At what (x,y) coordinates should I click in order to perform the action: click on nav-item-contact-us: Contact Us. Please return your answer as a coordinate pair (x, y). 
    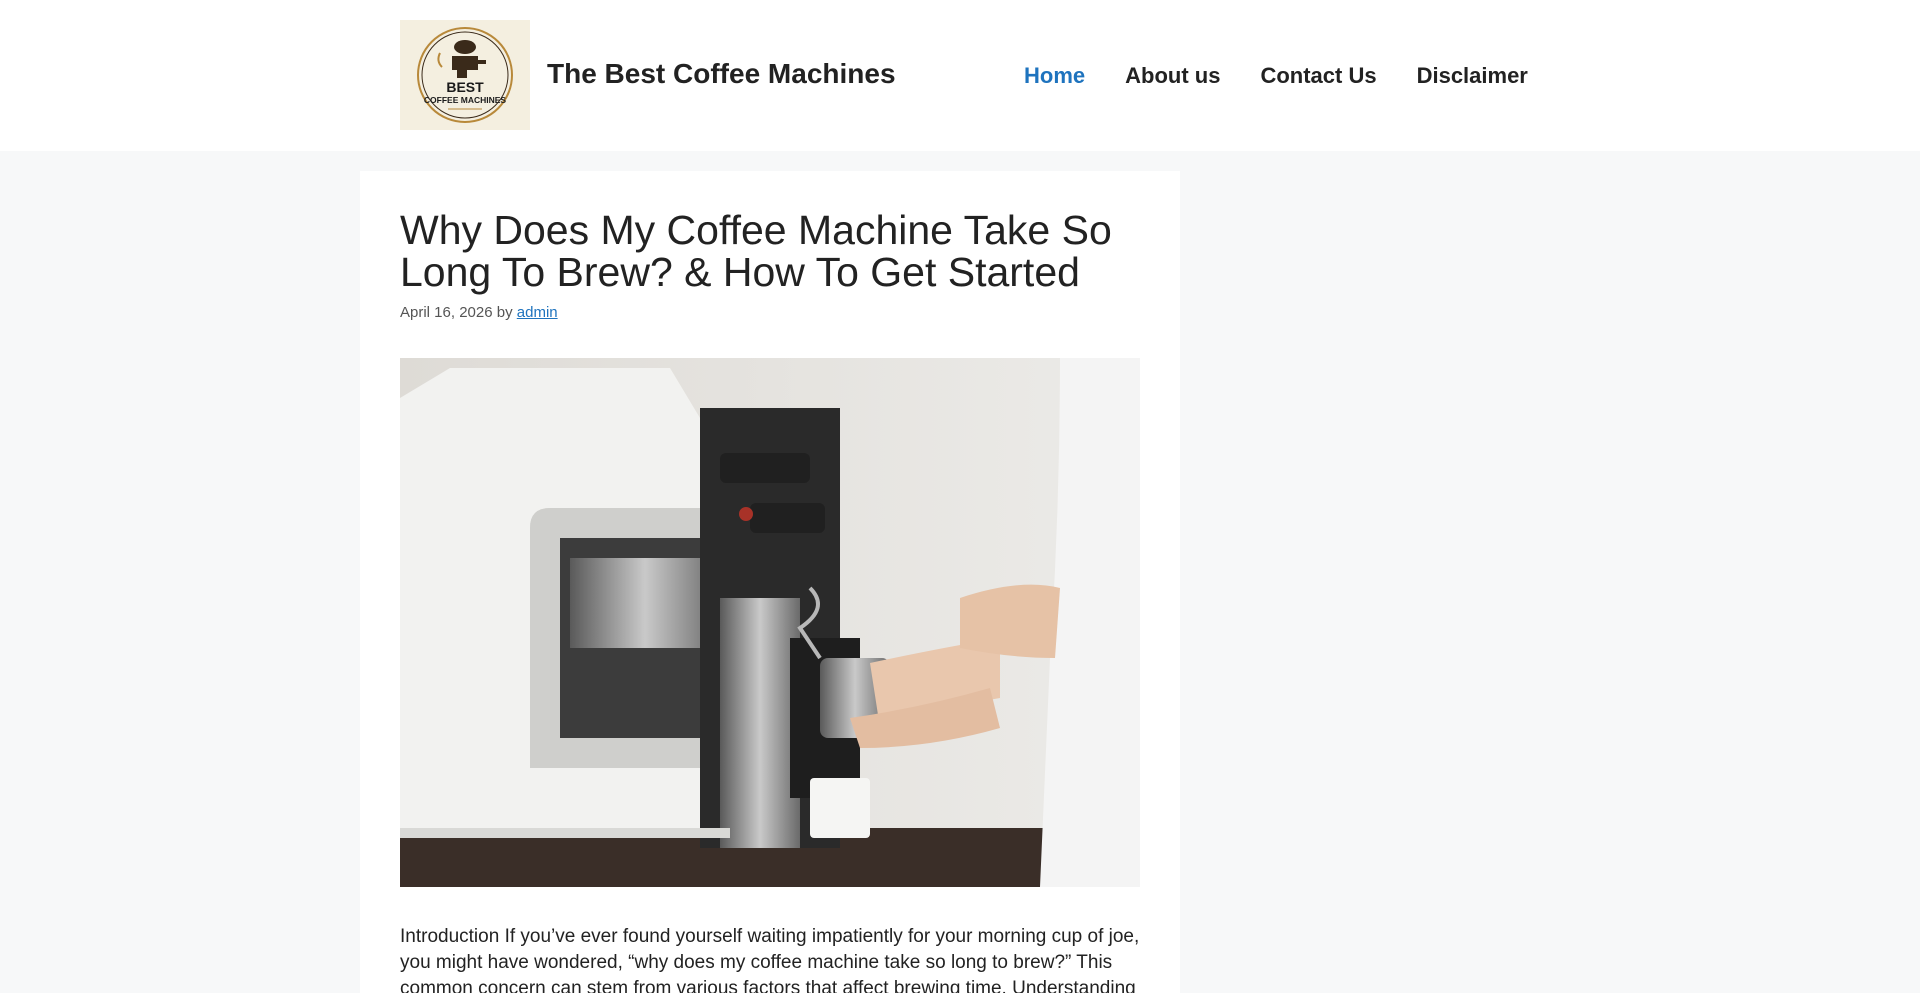
    Looking at the image, I should click on (1318, 76).